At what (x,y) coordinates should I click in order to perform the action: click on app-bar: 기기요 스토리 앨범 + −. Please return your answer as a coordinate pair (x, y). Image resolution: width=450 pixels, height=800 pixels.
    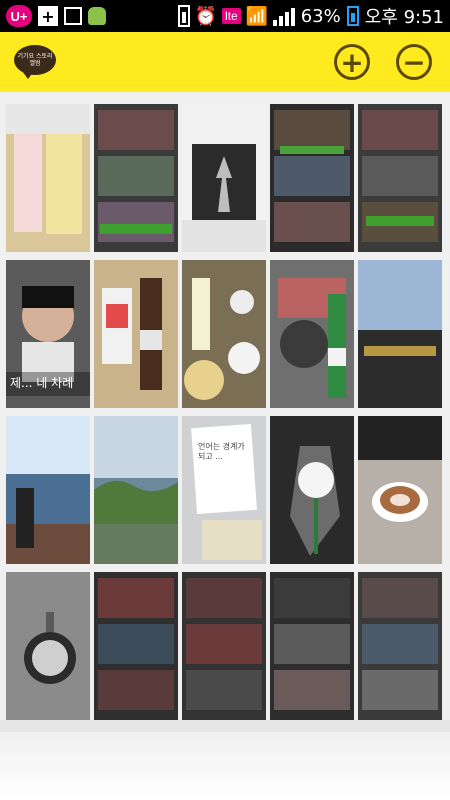
    Looking at the image, I should click on (225, 62).